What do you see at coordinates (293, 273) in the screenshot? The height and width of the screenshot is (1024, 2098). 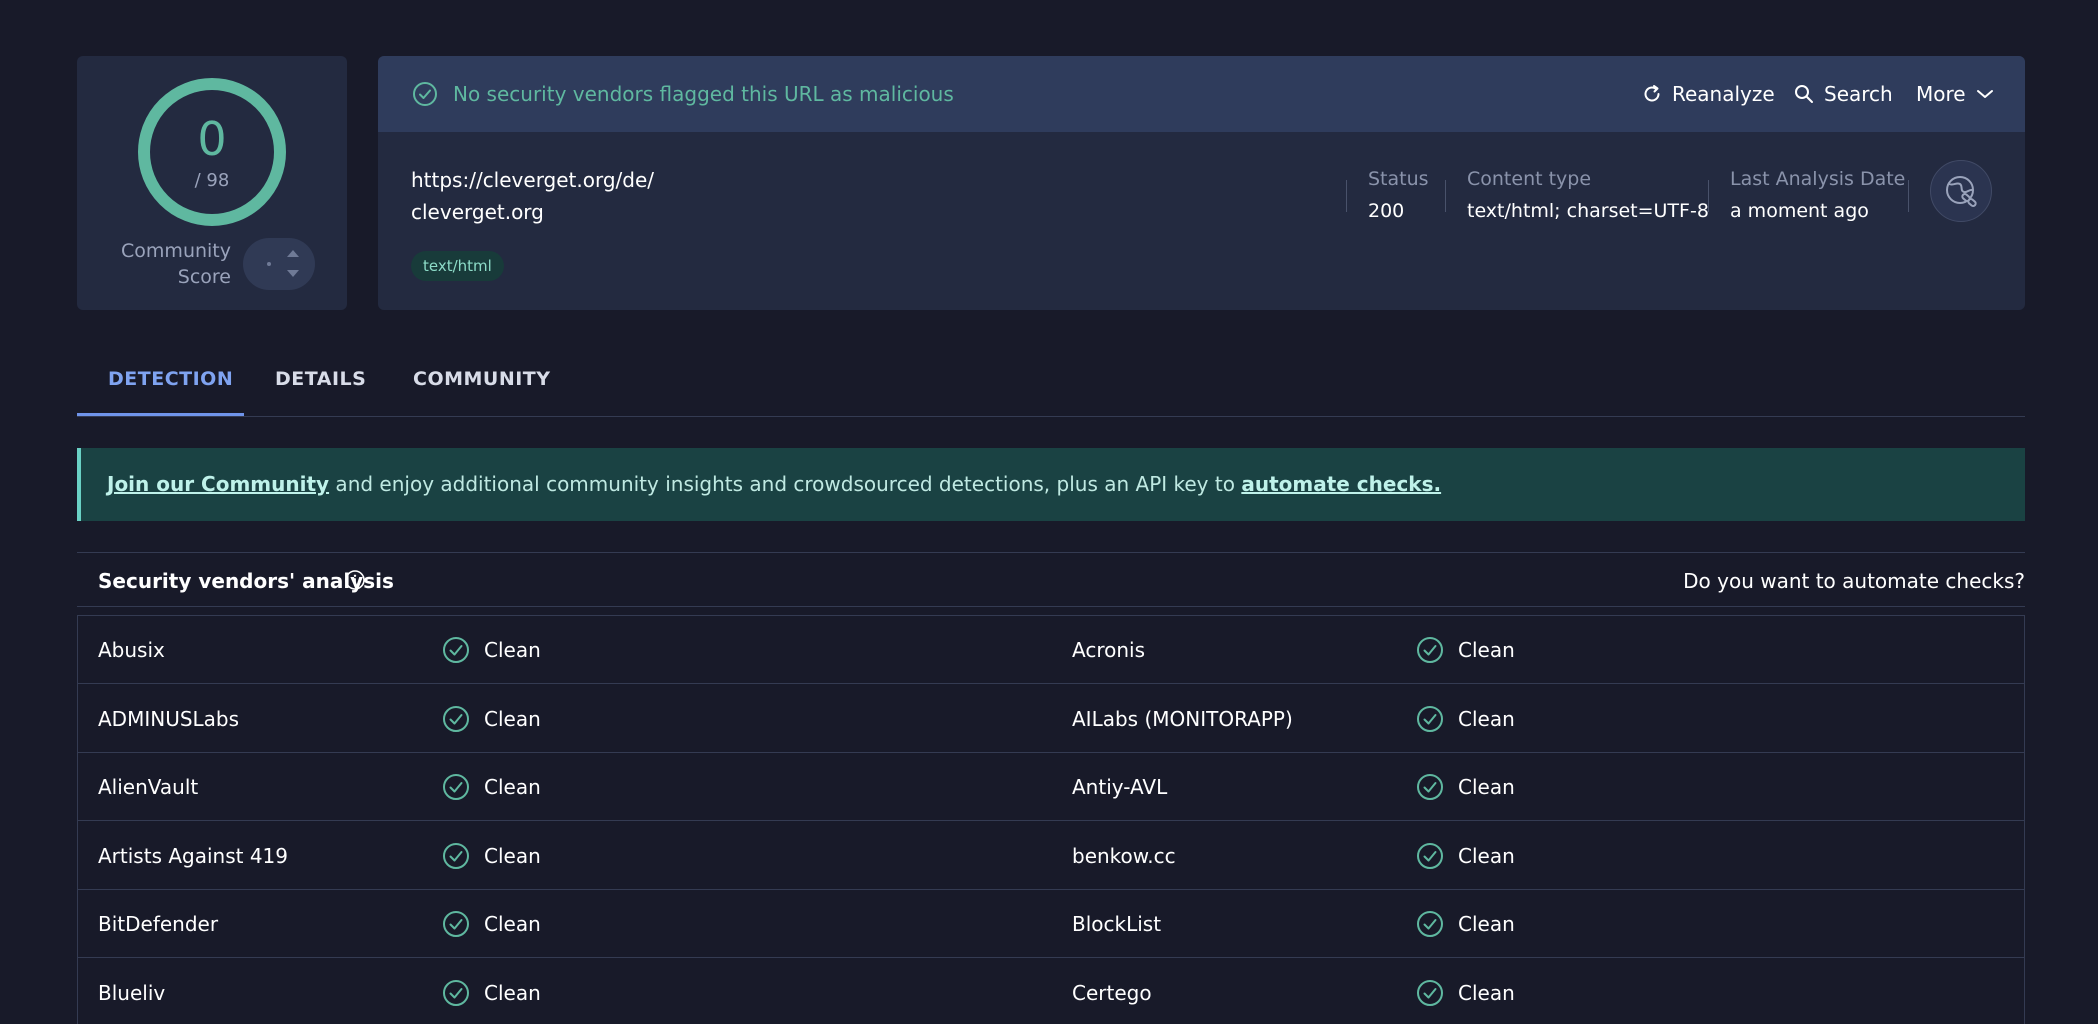 I see `vote-down-icon` at bounding box center [293, 273].